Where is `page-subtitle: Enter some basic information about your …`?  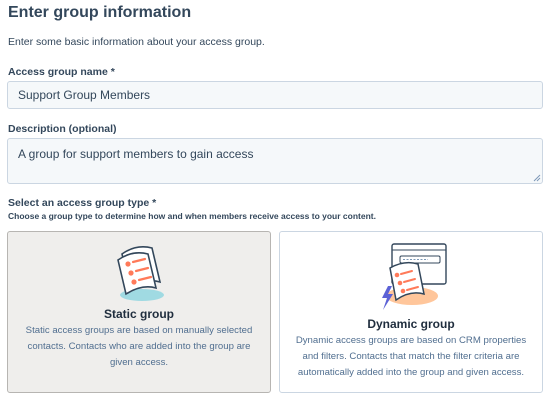 page-subtitle: Enter some basic information about your … is located at coordinates (136, 42).